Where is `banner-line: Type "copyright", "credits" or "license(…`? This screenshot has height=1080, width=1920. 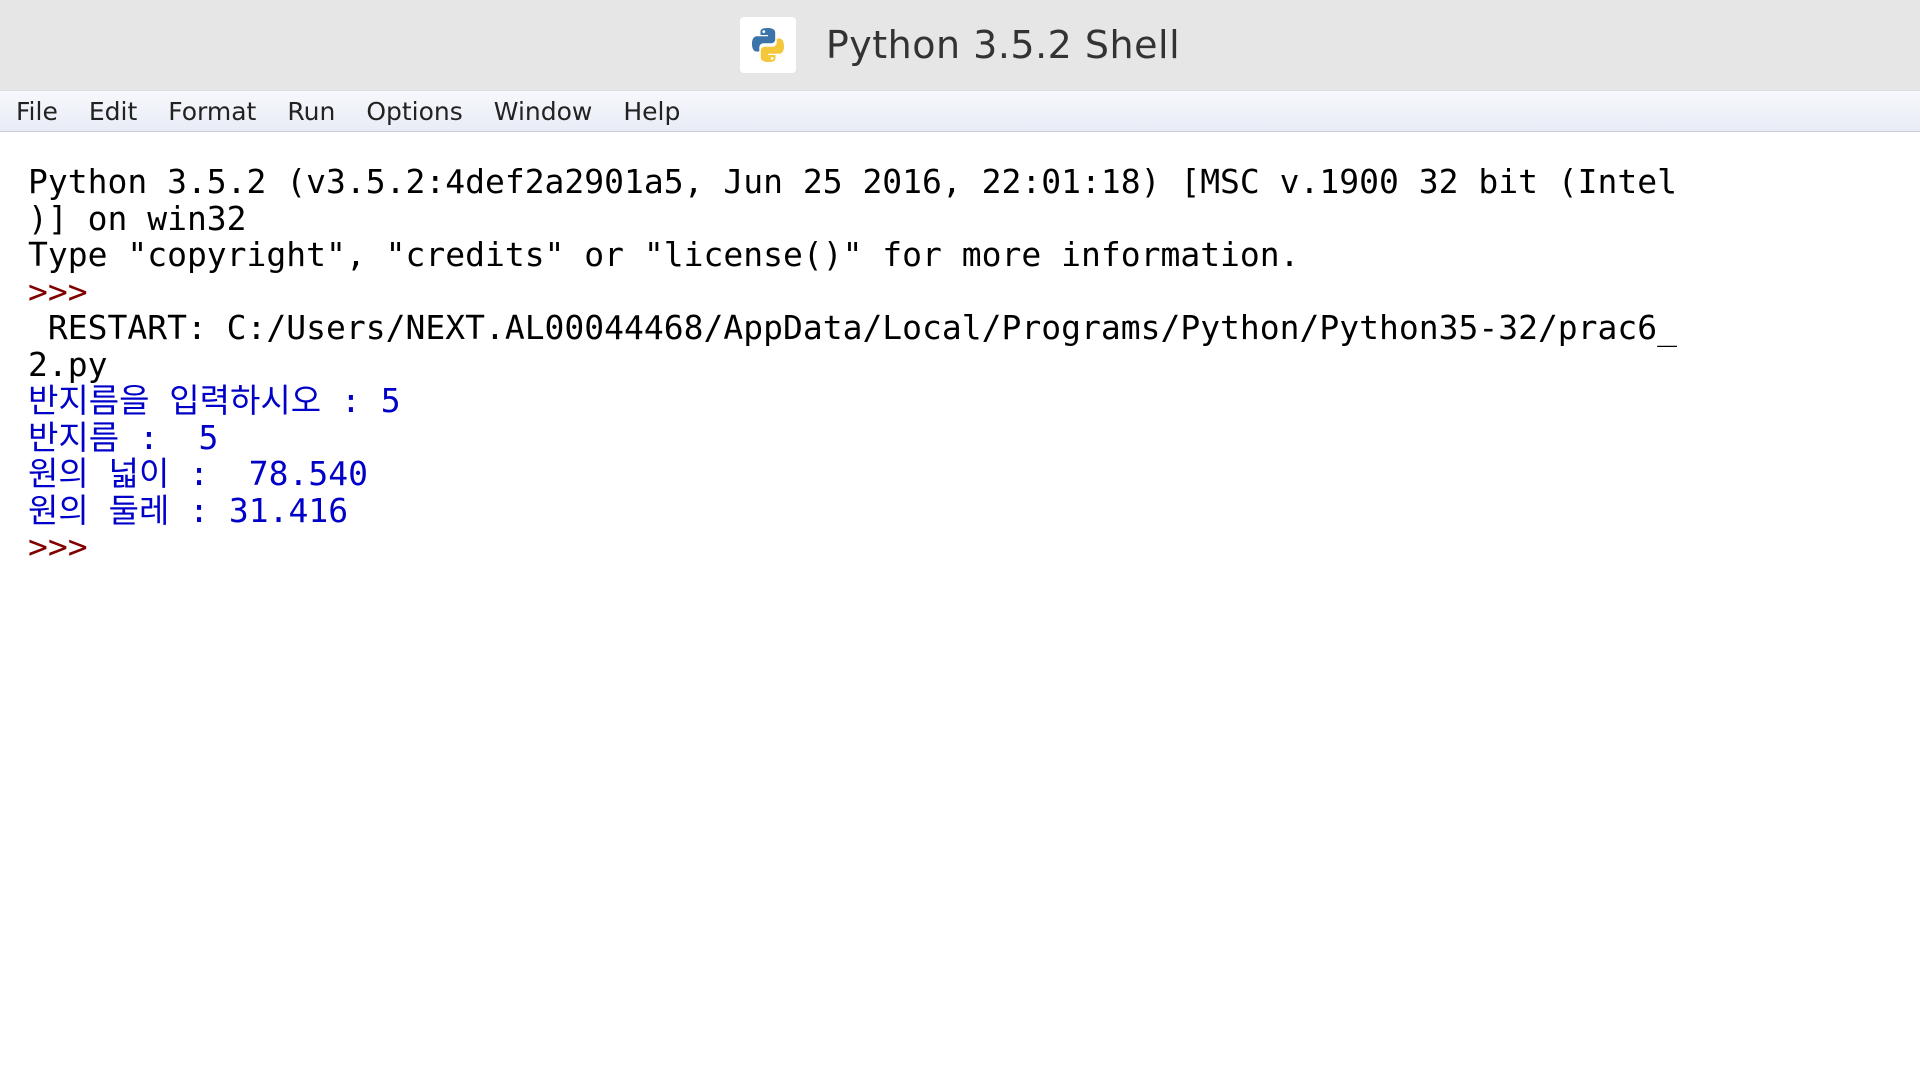
banner-line: Type "copyright", "credits" or "license(… is located at coordinates (664, 254).